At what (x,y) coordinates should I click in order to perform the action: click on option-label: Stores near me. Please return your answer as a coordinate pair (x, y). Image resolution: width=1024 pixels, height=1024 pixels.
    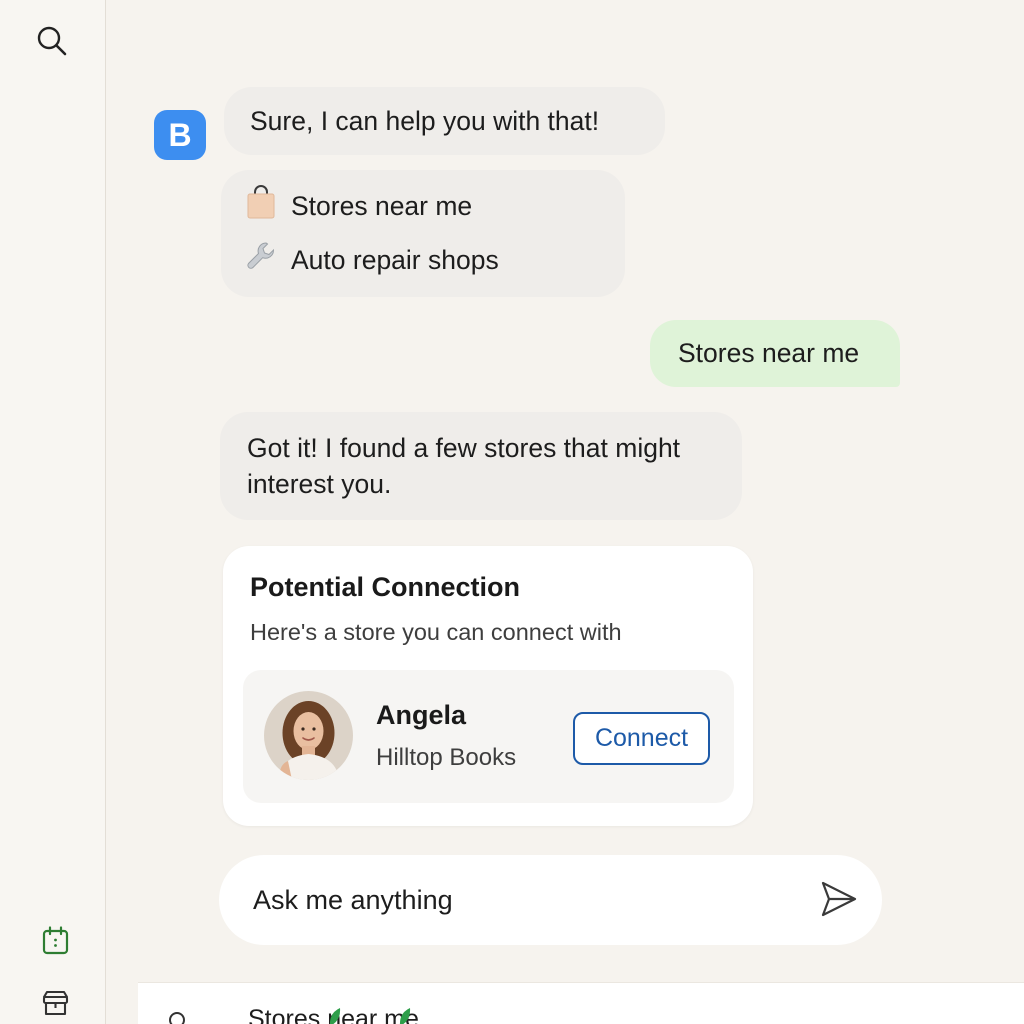
    Looking at the image, I should click on (382, 206).